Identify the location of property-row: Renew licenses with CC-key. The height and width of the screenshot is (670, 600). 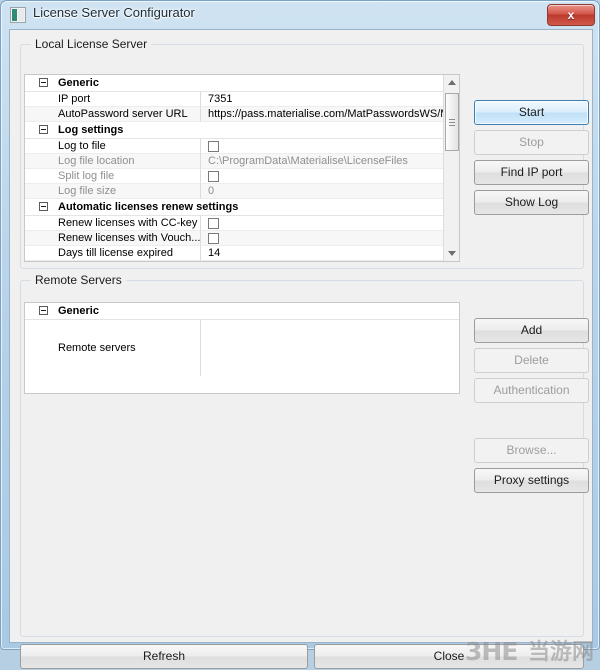
(242, 223).